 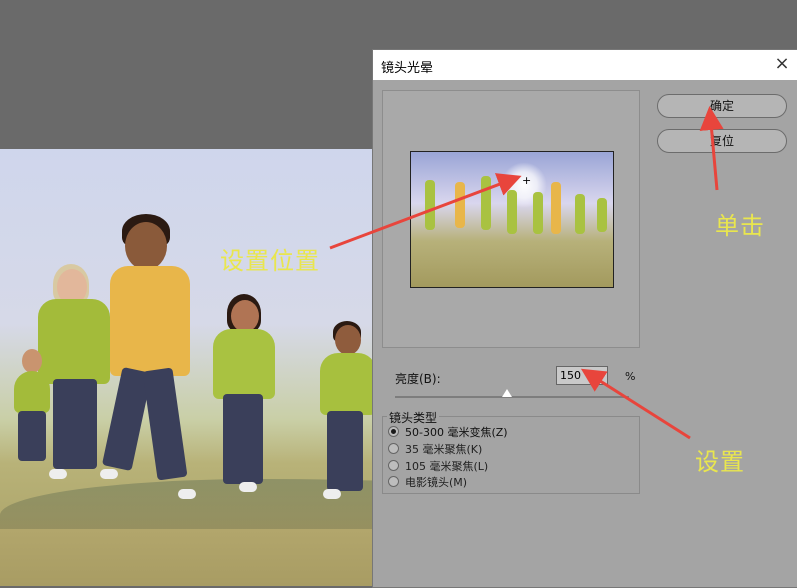 I want to click on preview-panel: +, so click(x=511, y=219).